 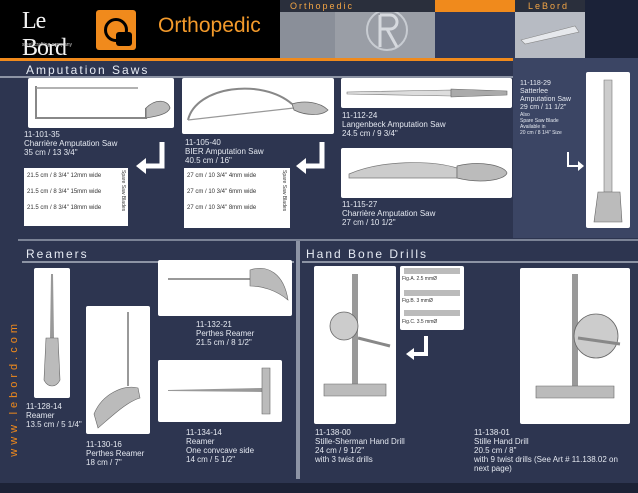 I want to click on section-title-amputation: Amputation Saws, so click(x=88, y=70).